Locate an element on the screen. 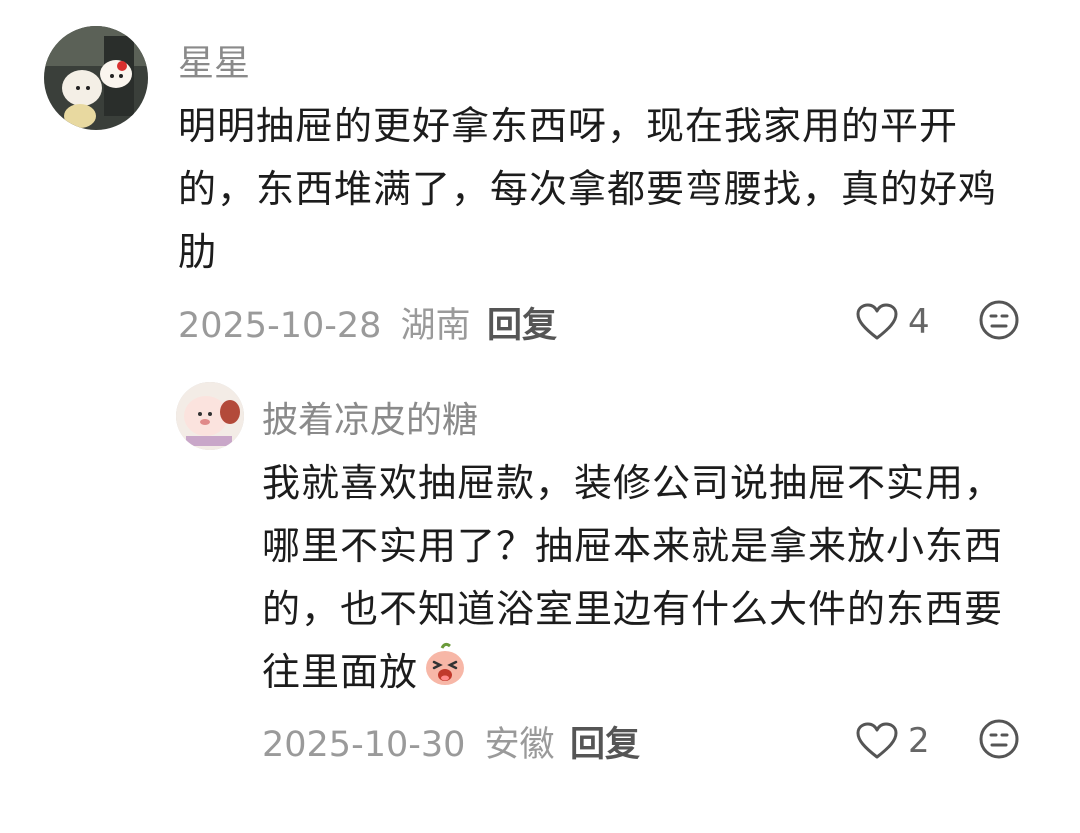  comment-meta: 2025-10-28 湖南 回复 4 is located at coordinates (540, 322).